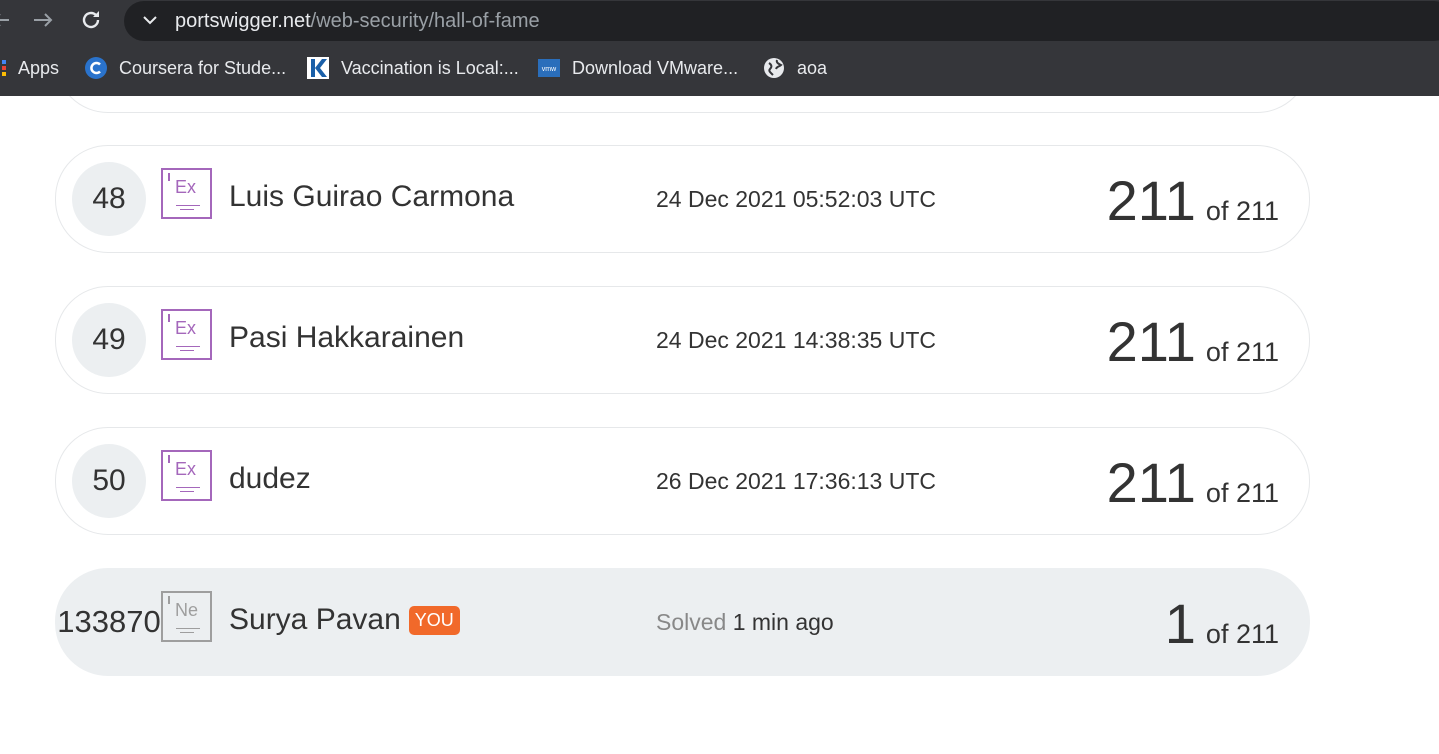  What do you see at coordinates (109, 340) in the screenshot?
I see `rank-badge: 49` at bounding box center [109, 340].